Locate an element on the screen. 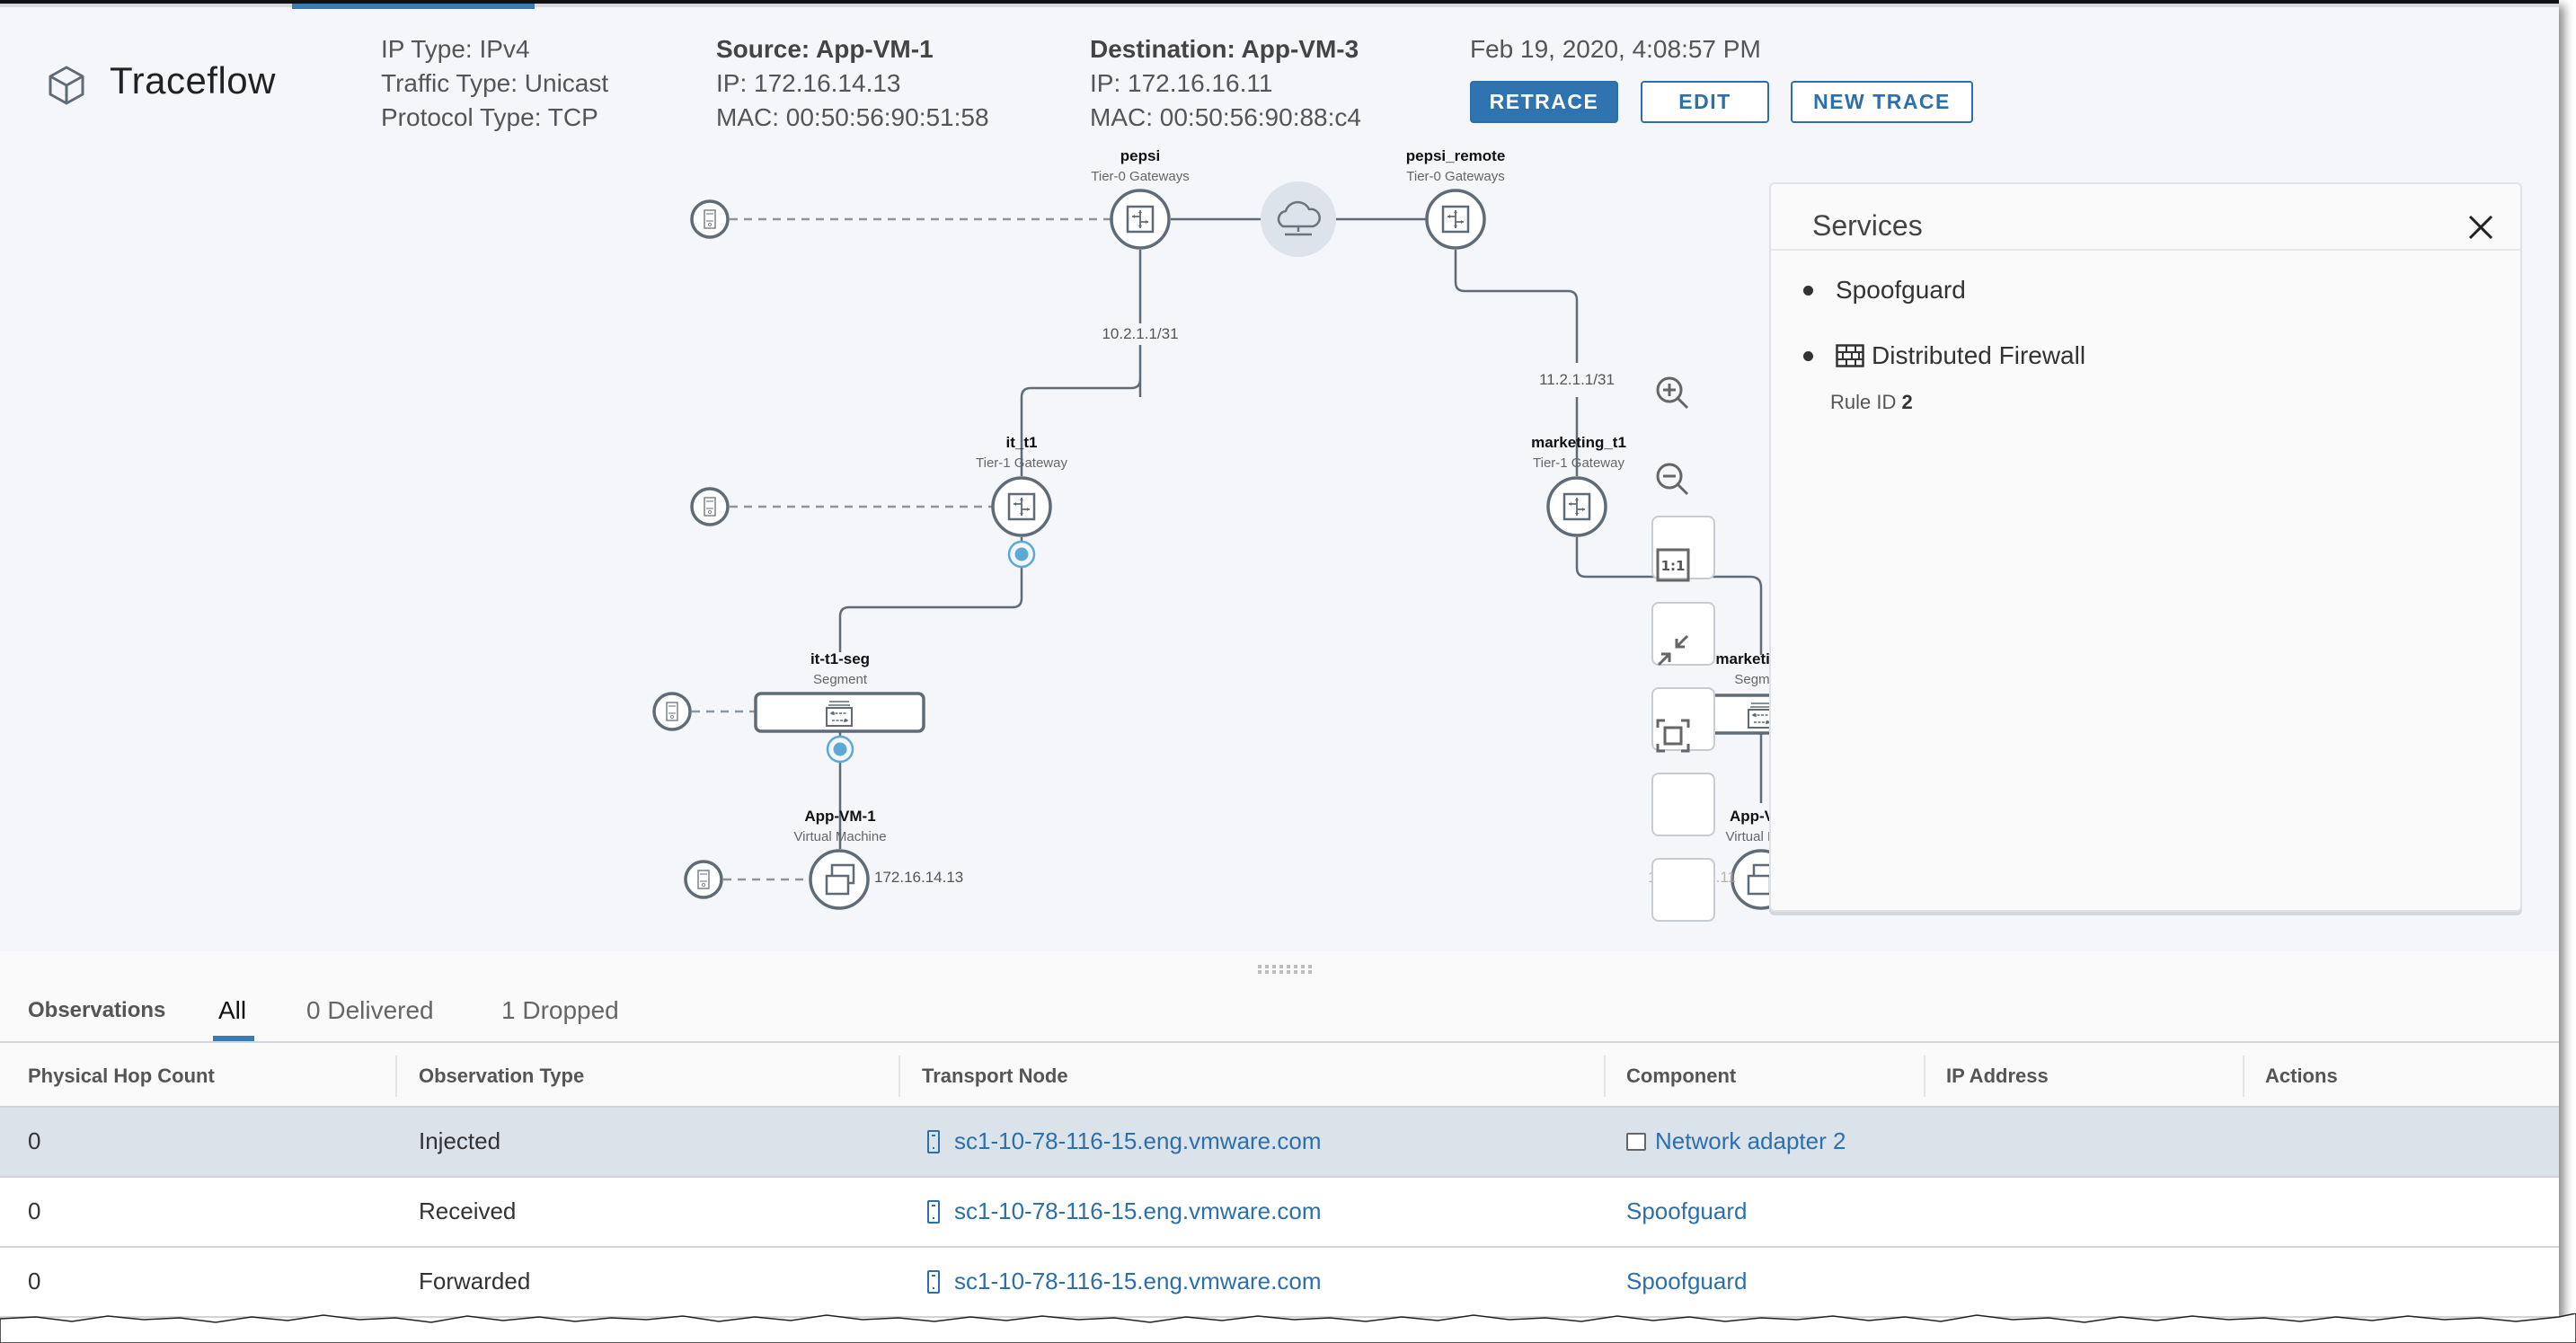 The image size is (2576, 1343). node-marketing-t1 is located at coordinates (1576, 506).